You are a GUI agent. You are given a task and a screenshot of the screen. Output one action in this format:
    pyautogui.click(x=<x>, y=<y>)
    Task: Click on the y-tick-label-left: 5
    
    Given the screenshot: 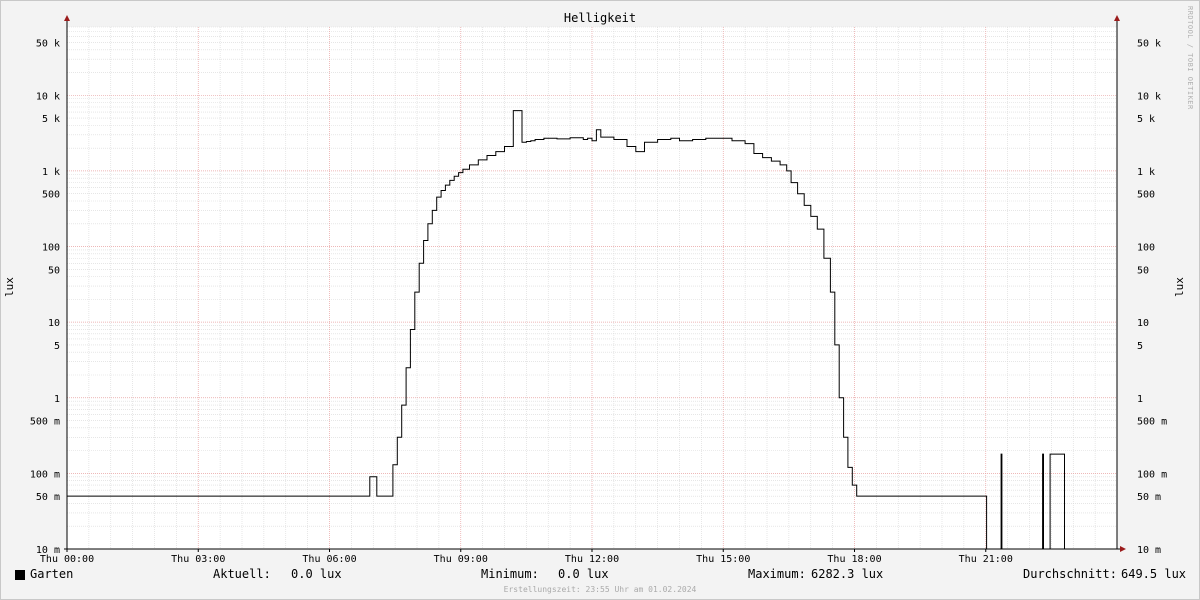 What is the action you would take?
    pyautogui.click(x=57, y=346)
    